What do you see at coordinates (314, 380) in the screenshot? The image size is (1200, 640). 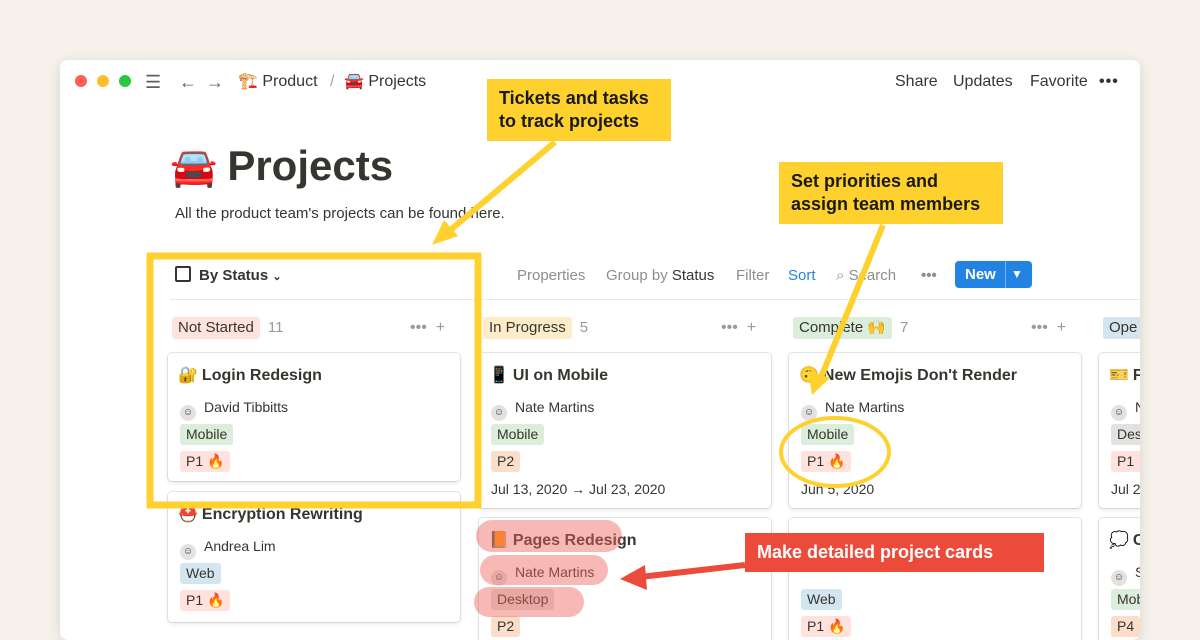 I see `highlight-box` at bounding box center [314, 380].